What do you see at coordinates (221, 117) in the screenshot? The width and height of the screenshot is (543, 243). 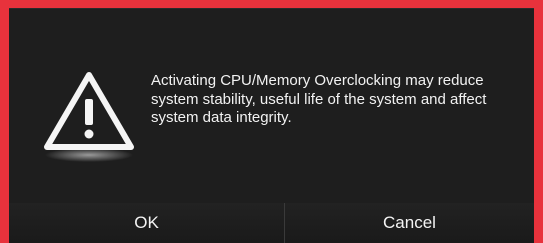 I see `warning-message-line: system data integrity.` at bounding box center [221, 117].